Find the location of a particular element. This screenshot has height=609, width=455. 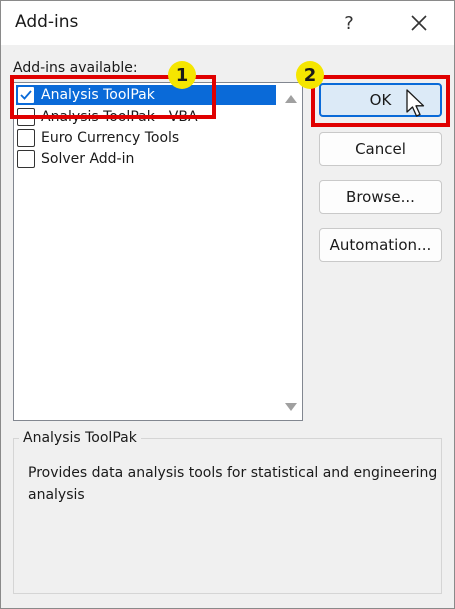

help-button: ? is located at coordinates (349, 23).